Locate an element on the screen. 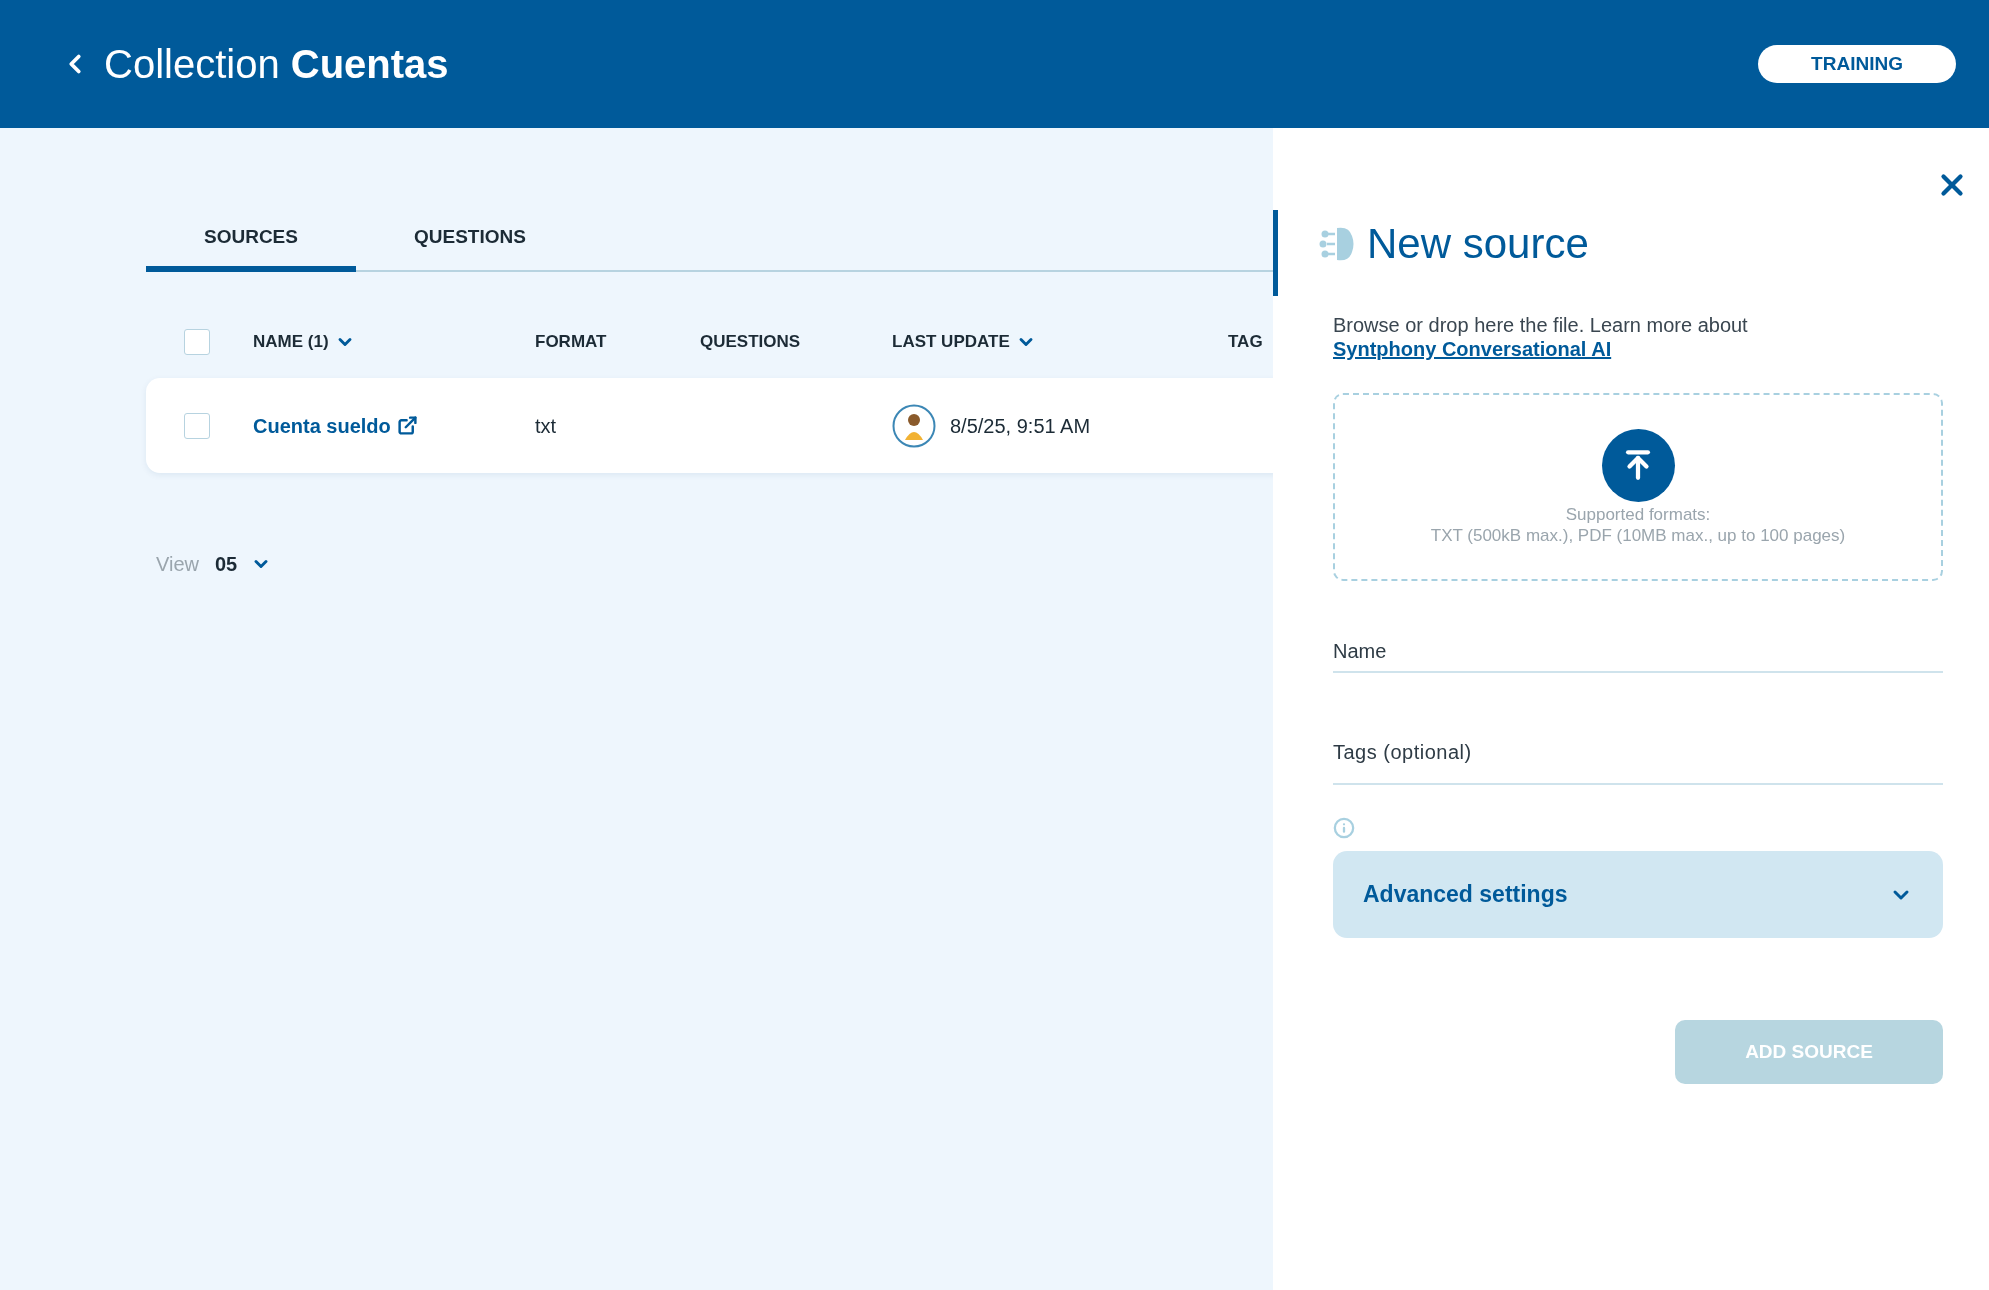  text-field: Tags (optional) is located at coordinates (1638, 749).